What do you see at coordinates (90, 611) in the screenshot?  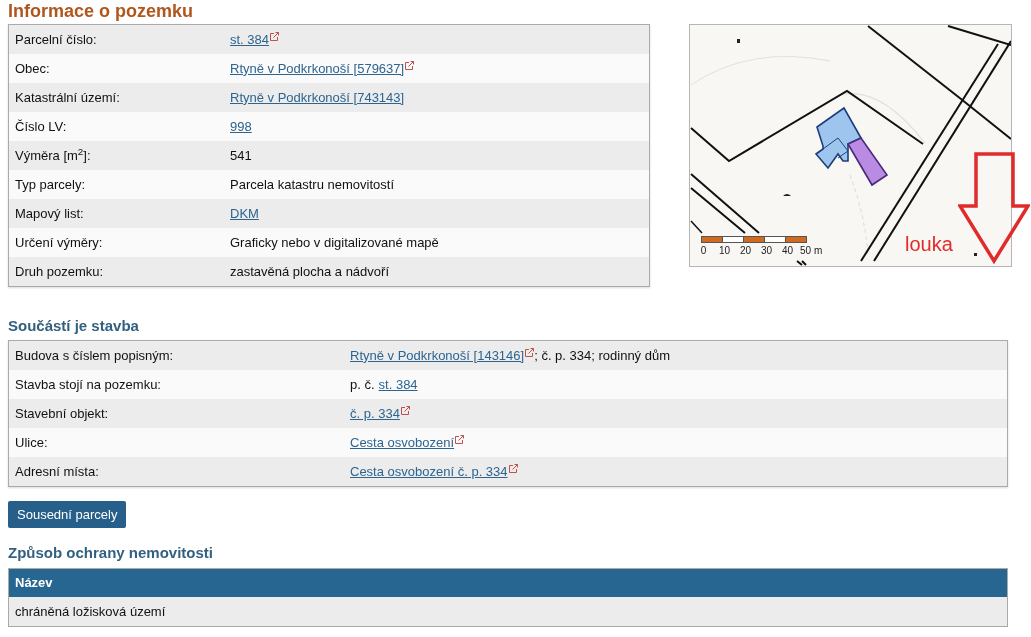 I see `table-cell-text: chráněná ložisková území` at bounding box center [90, 611].